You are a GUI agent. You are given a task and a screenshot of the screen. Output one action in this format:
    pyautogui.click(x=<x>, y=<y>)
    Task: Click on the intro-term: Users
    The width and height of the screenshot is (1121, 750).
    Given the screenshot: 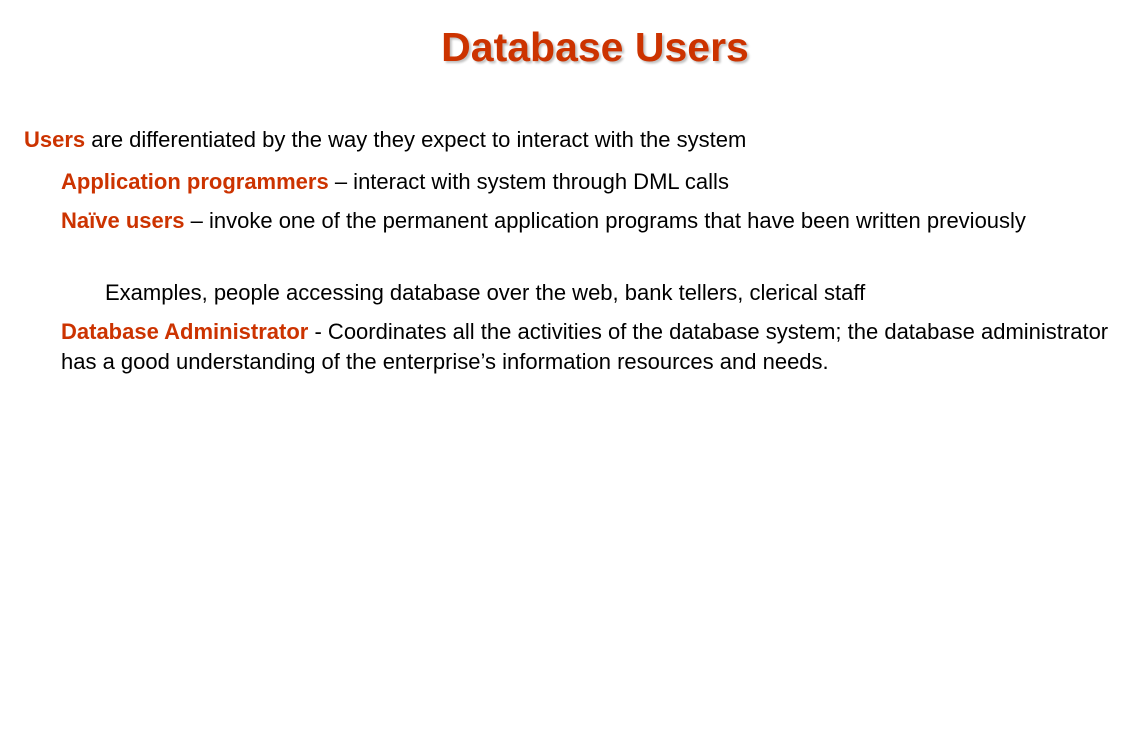 What is the action you would take?
    pyautogui.click(x=55, y=139)
    